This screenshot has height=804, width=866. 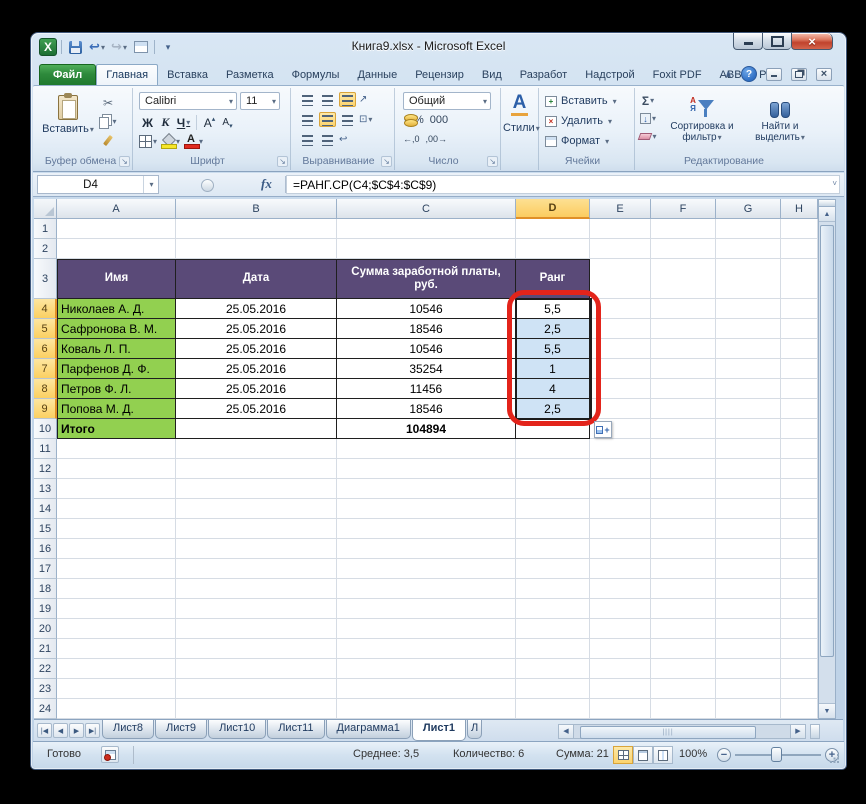 What do you see at coordinates (45, 569) in the screenshot?
I see `row-header-17: 17` at bounding box center [45, 569].